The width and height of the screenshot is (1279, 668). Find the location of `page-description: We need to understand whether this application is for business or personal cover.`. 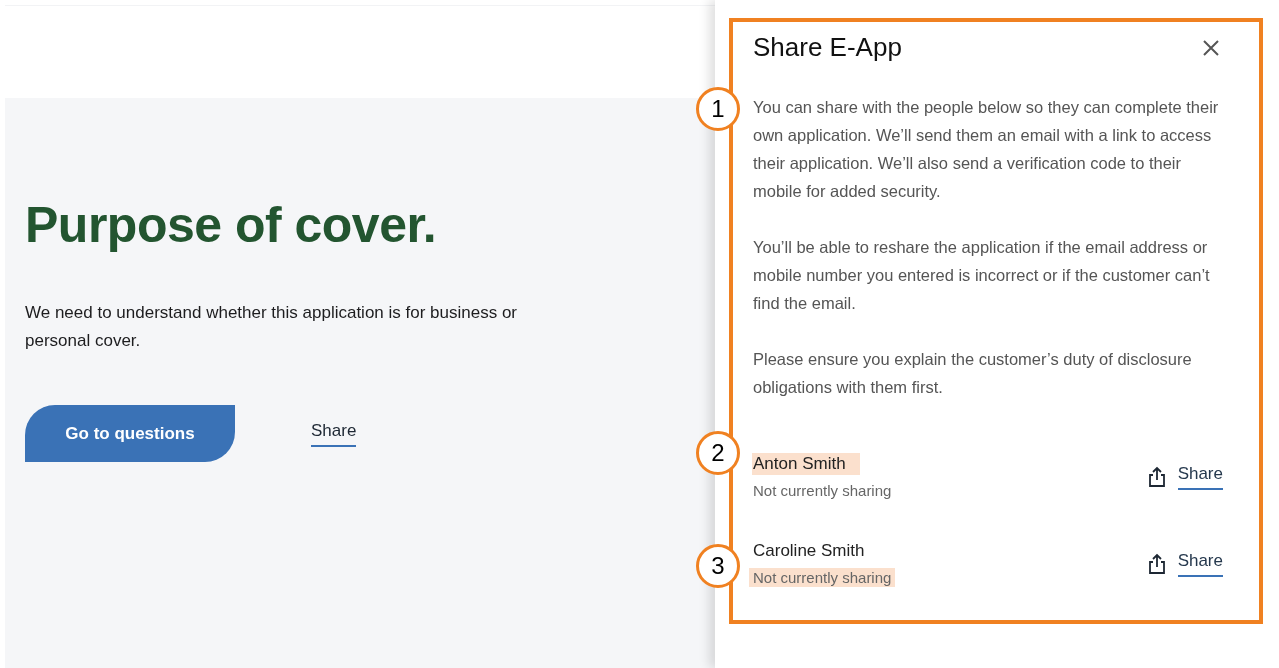

page-description: We need to understand whether this application is for business or personal cover. is located at coordinates (272, 327).